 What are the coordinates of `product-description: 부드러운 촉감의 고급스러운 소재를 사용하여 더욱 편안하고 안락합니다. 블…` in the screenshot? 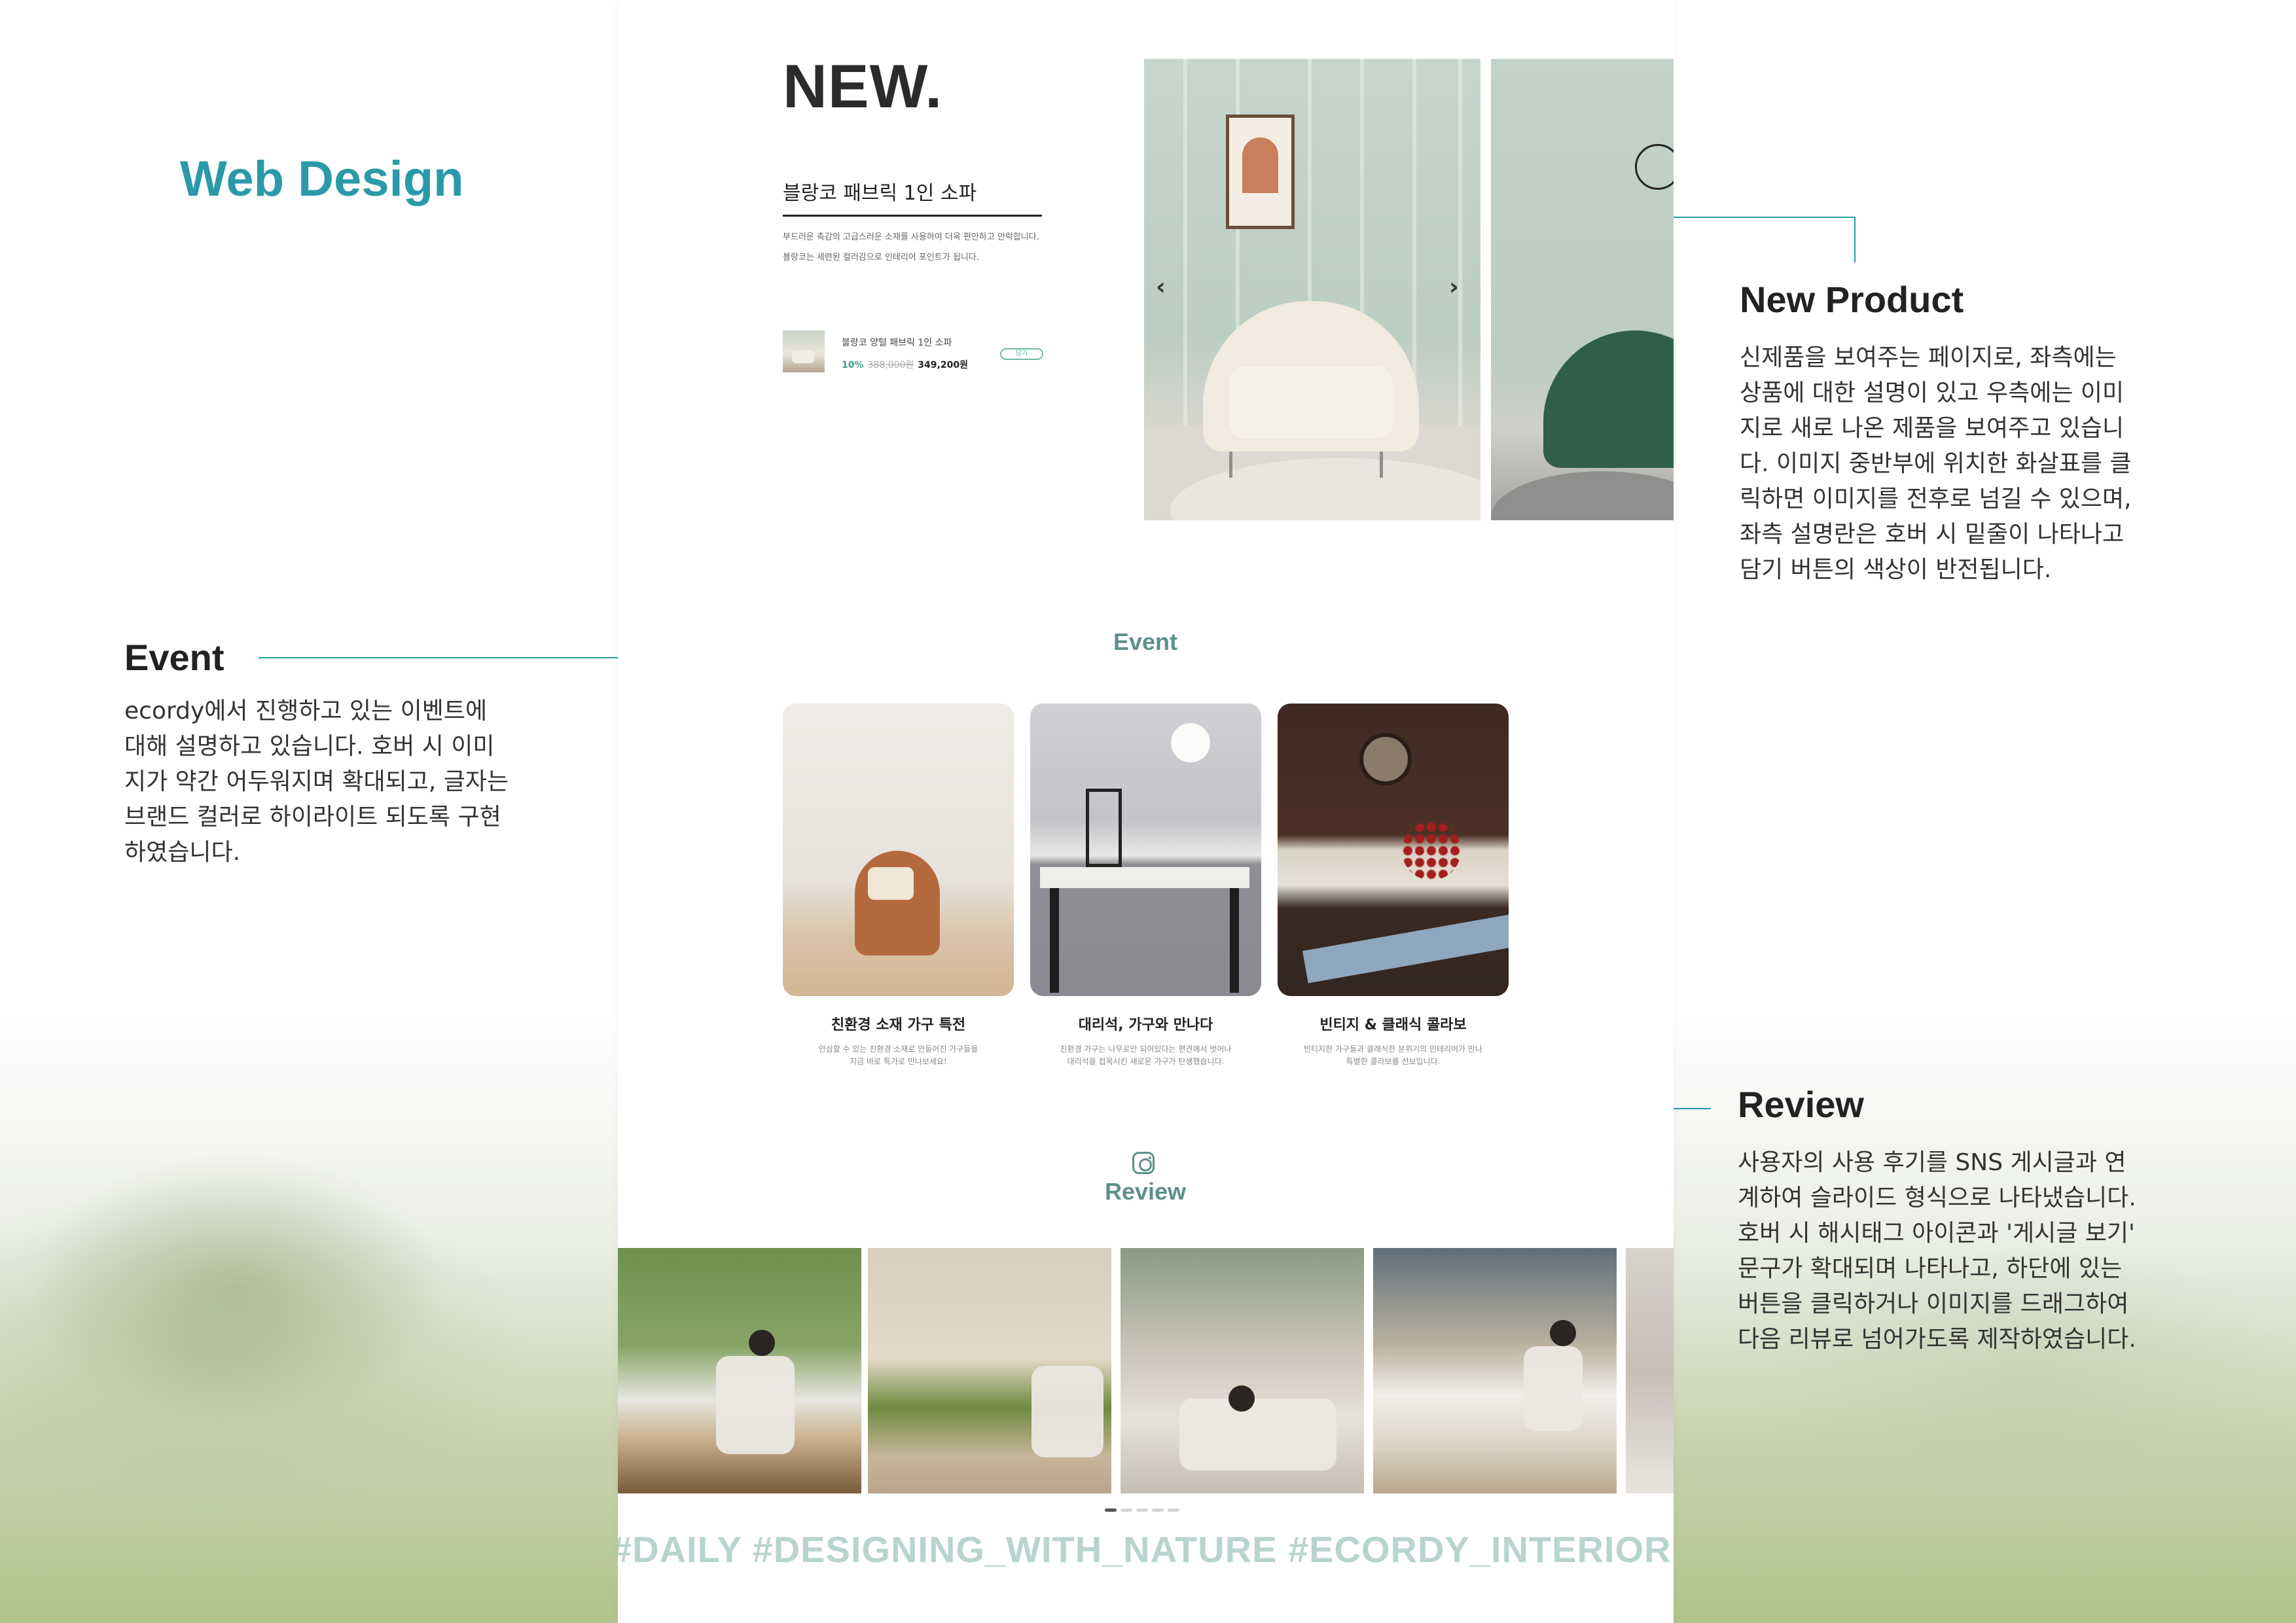 It's located at (911, 247).